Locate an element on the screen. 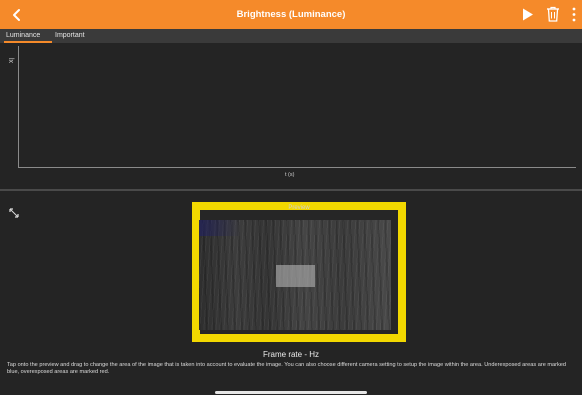 The image size is (582, 395). frame-rate-readout: Frame rate - Hz is located at coordinates (290, 354).